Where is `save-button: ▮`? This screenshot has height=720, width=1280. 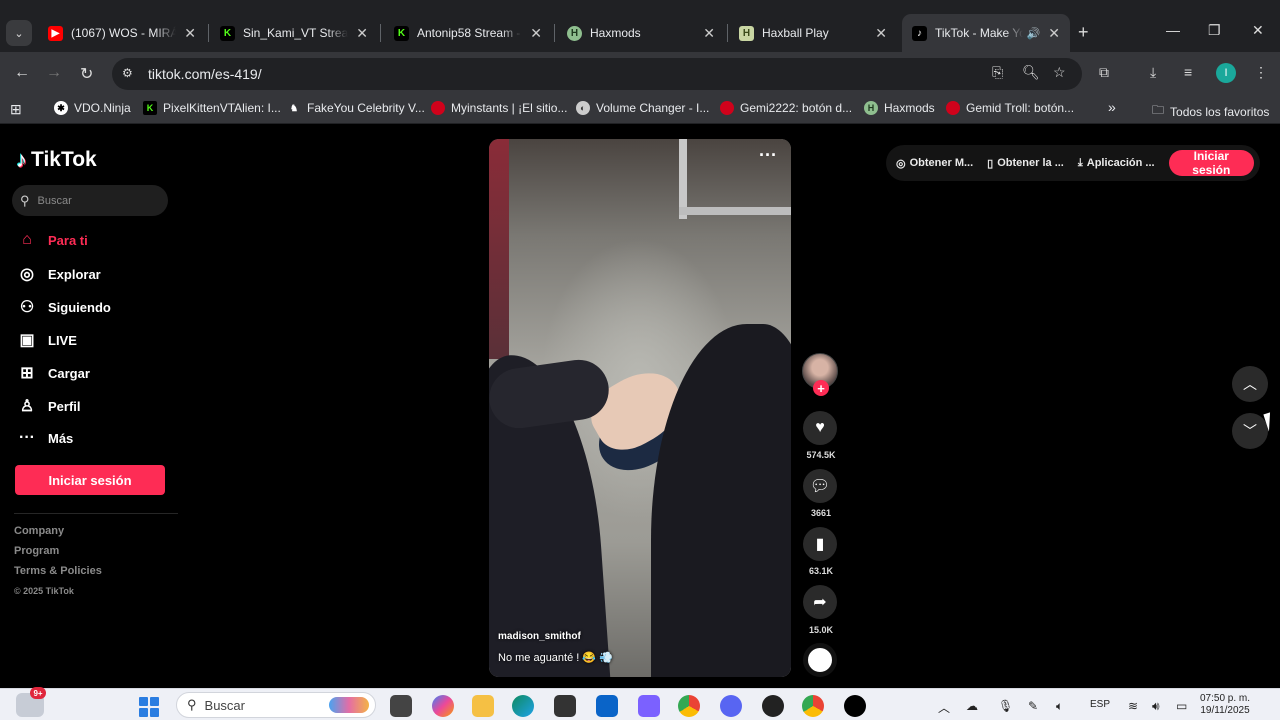
save-button: ▮ is located at coordinates (820, 544).